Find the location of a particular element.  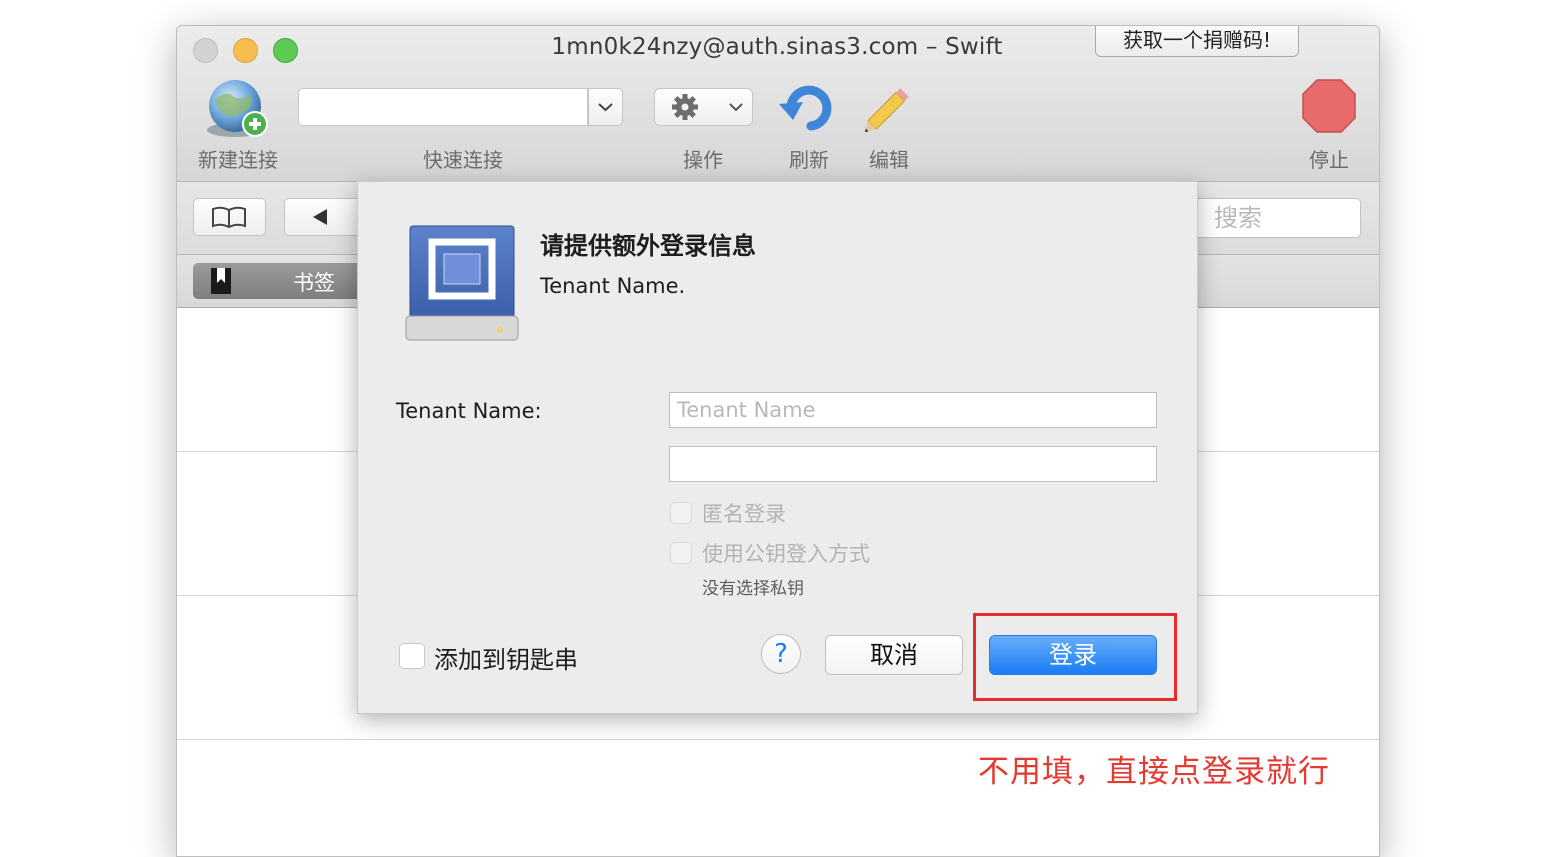

action-menu-button is located at coordinates (703, 107).